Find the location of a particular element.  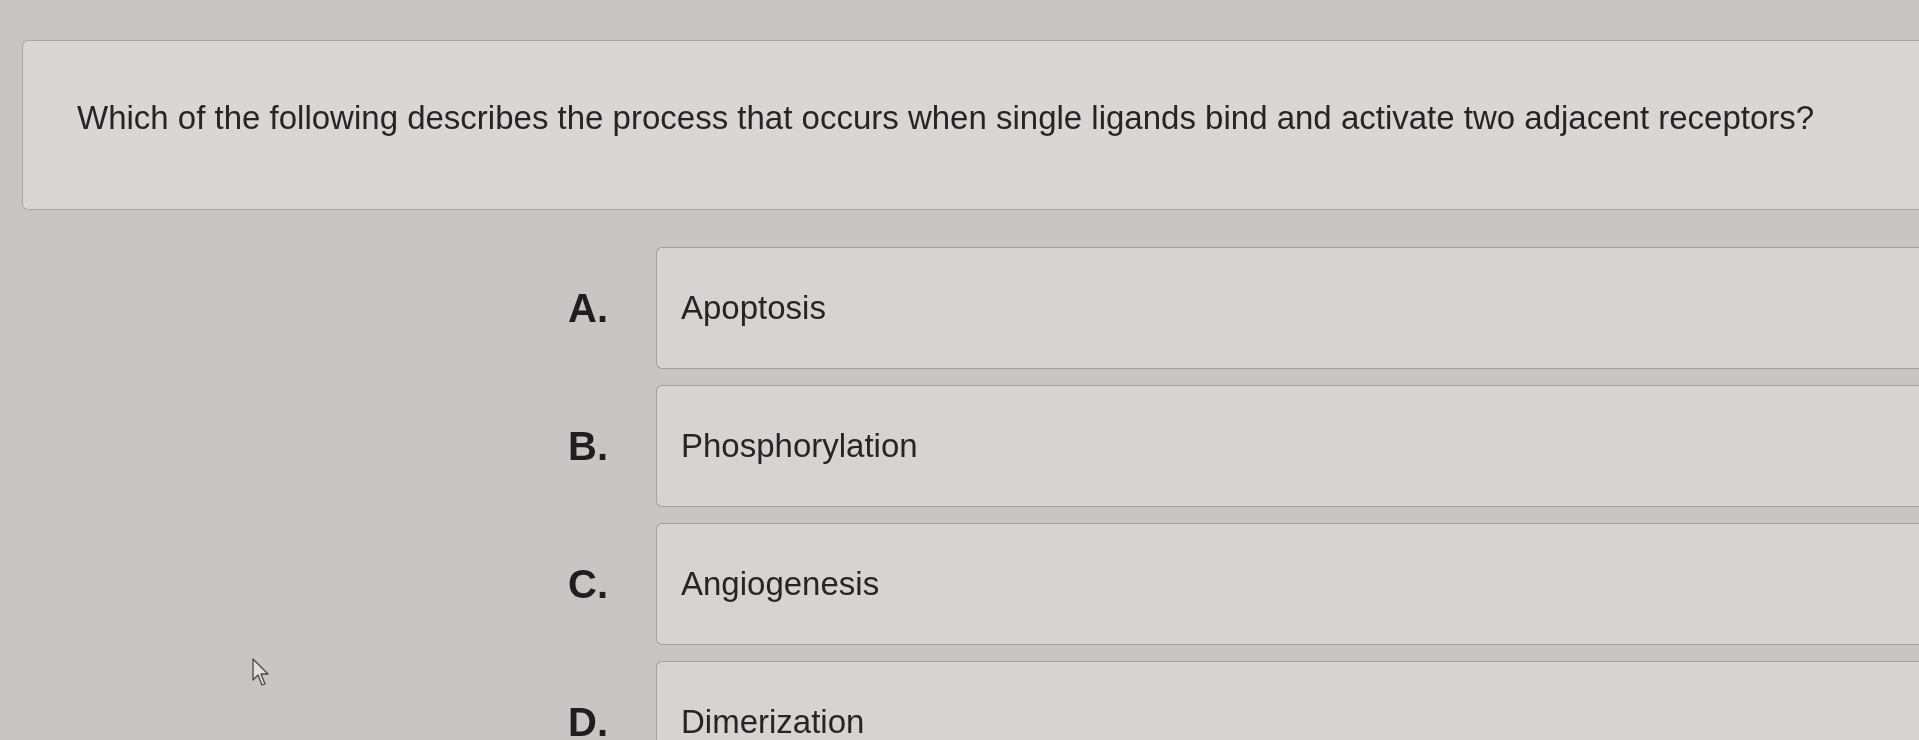

question-text: Which of the following describes the process that occurs when single ligands bind and activate two adjacent receptors? is located at coordinates (946, 118).